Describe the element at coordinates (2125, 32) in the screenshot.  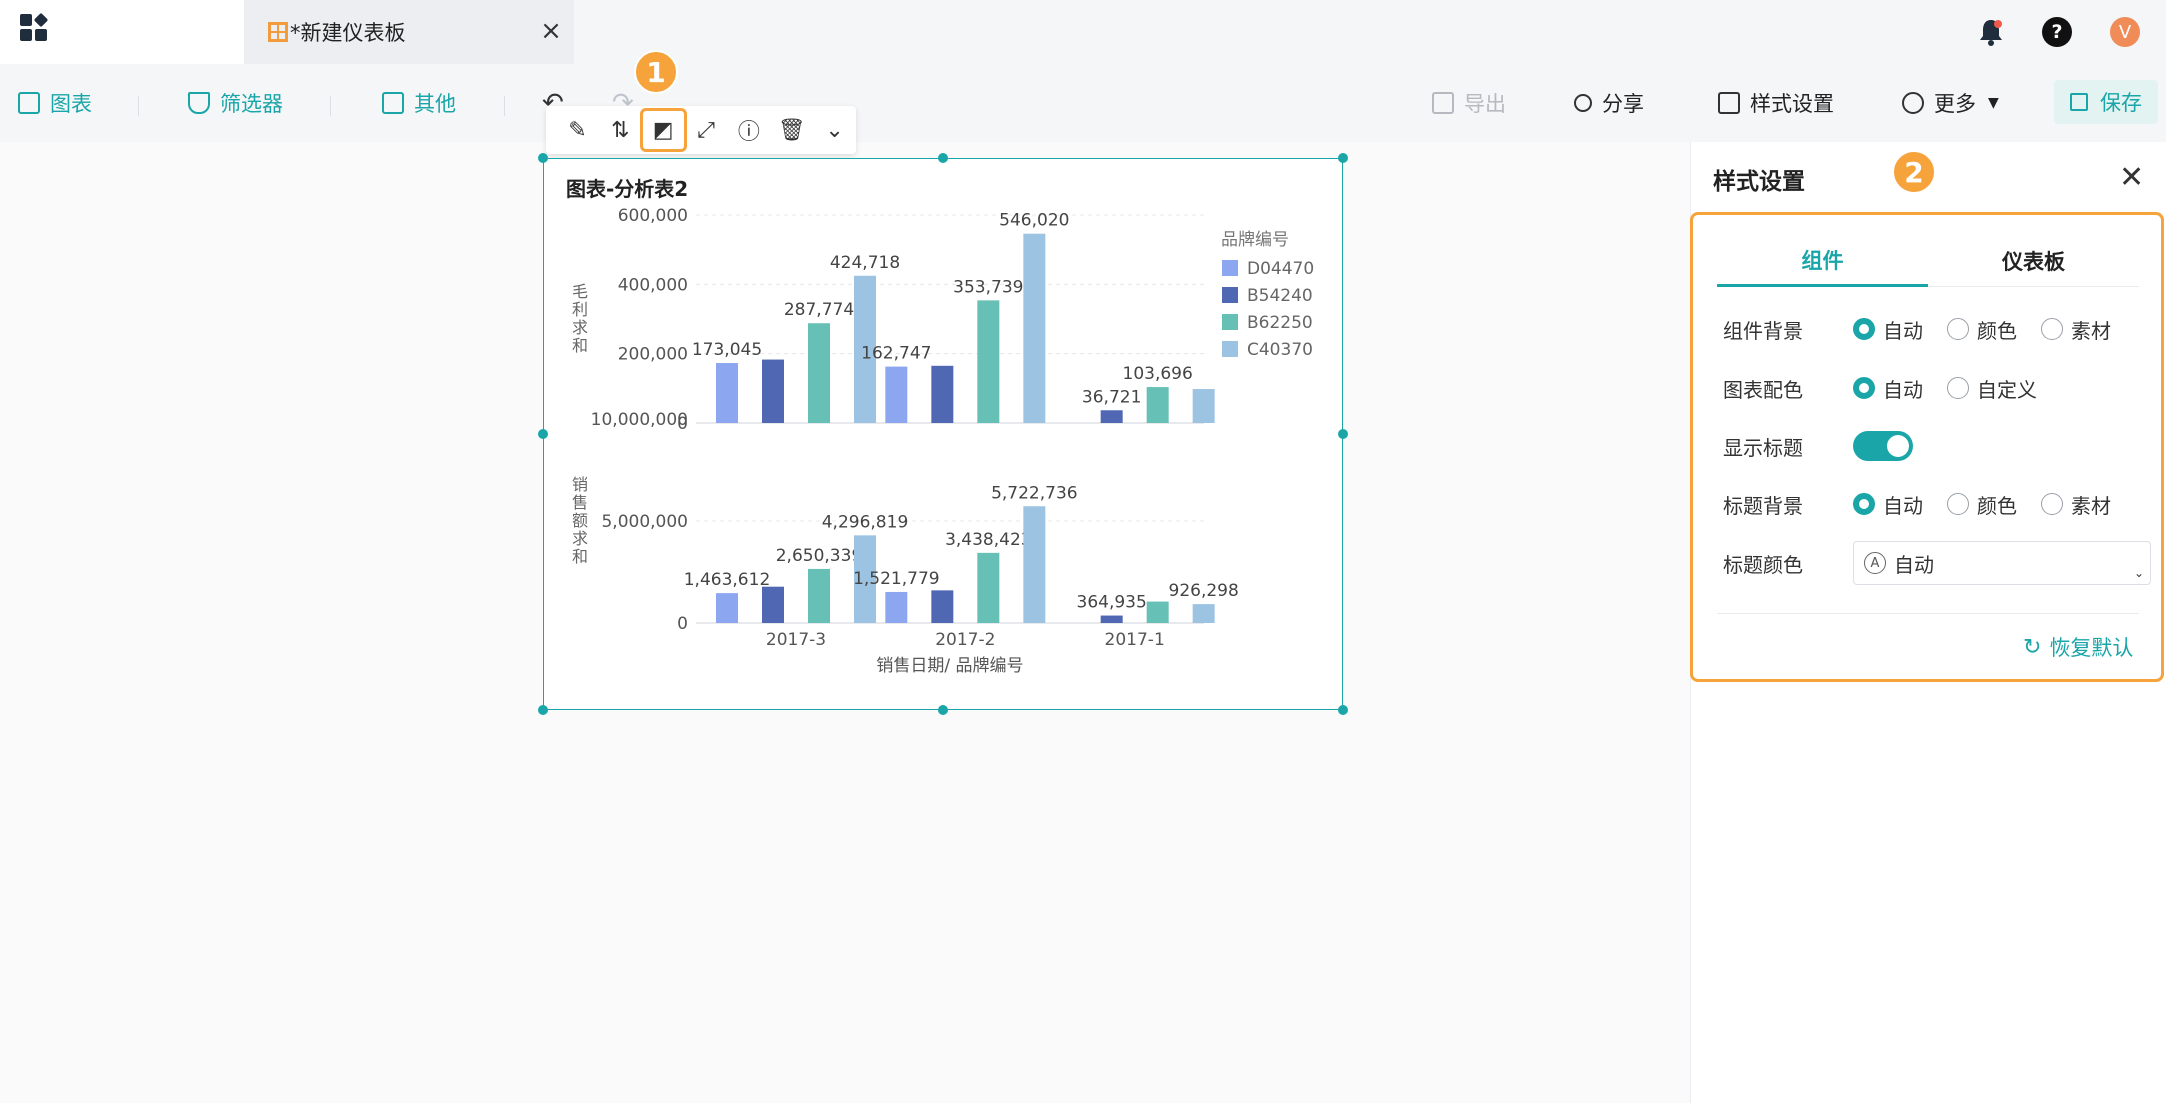
I see `avatar: V` at that location.